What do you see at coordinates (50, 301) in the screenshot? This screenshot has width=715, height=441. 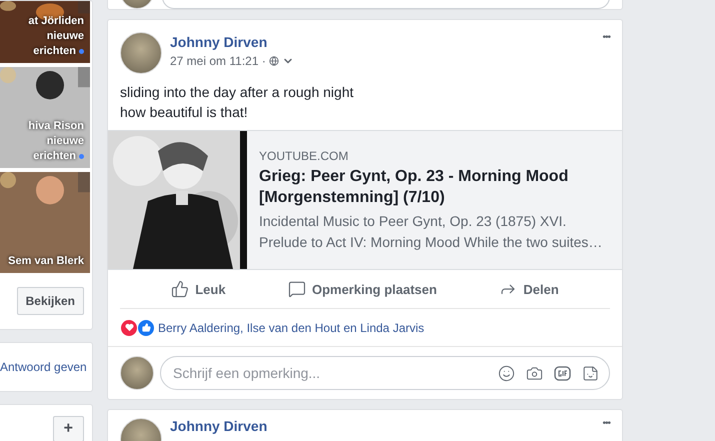 I see `view-button: Bekijken` at bounding box center [50, 301].